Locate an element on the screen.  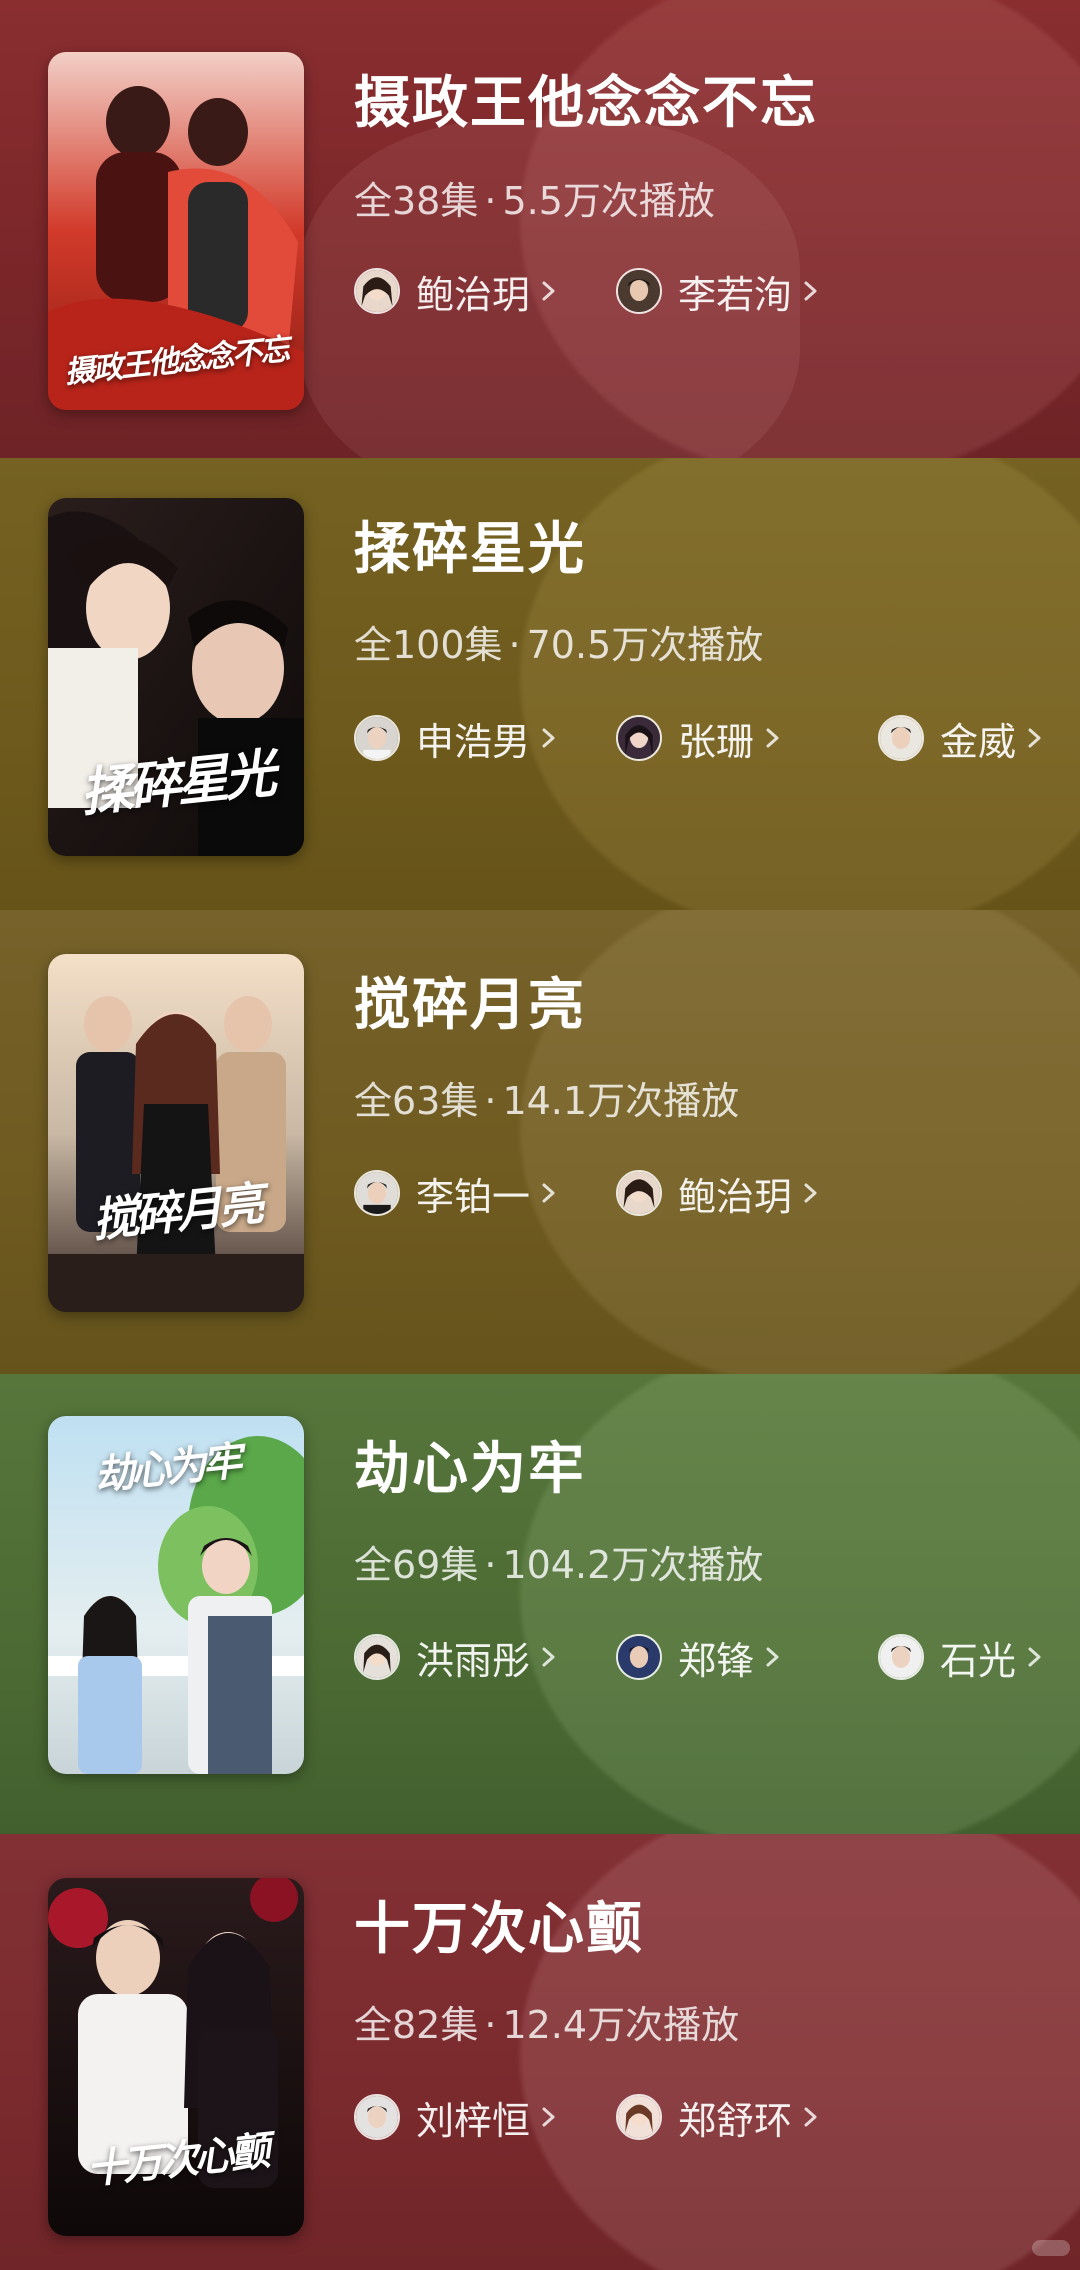
actor-link: 郑锋 is located at coordinates (747, 1657).